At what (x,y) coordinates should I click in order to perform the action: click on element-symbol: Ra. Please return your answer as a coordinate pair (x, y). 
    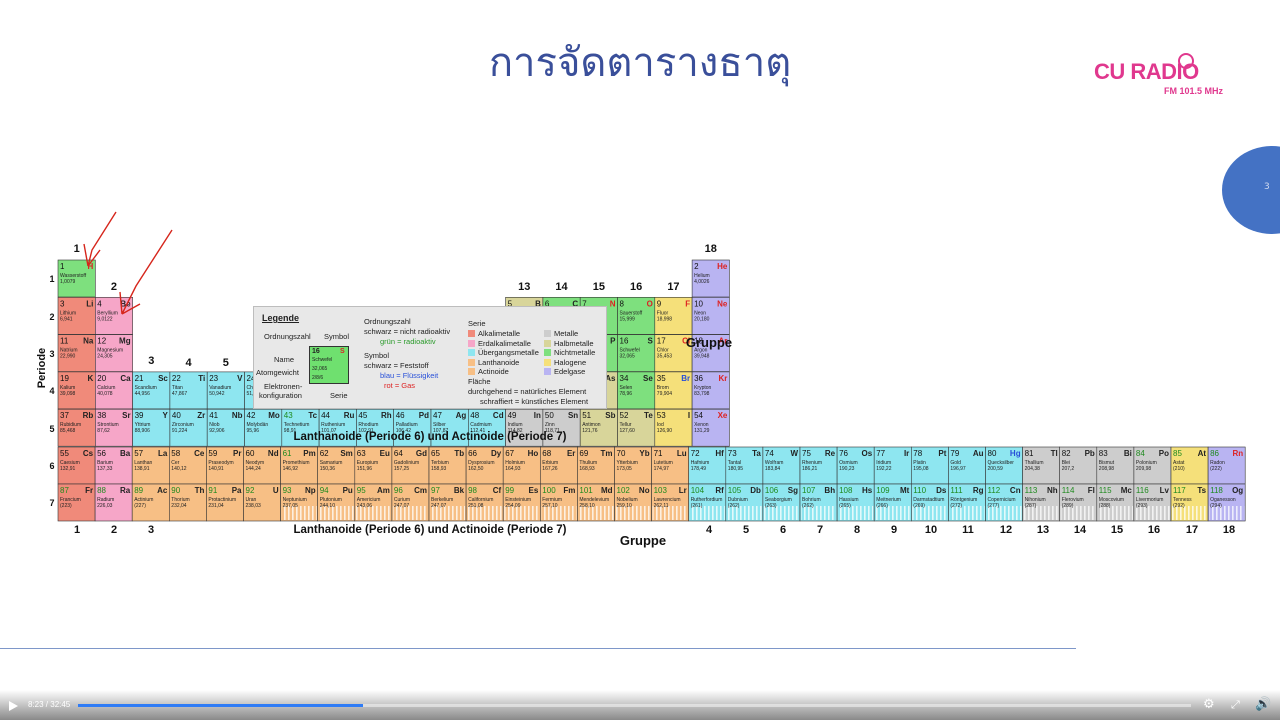
    Looking at the image, I should click on (125, 490).